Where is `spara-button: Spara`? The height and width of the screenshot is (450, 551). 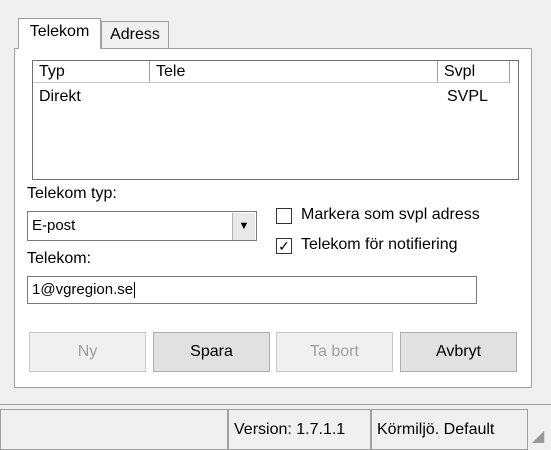
spara-button: Spara is located at coordinates (211, 352).